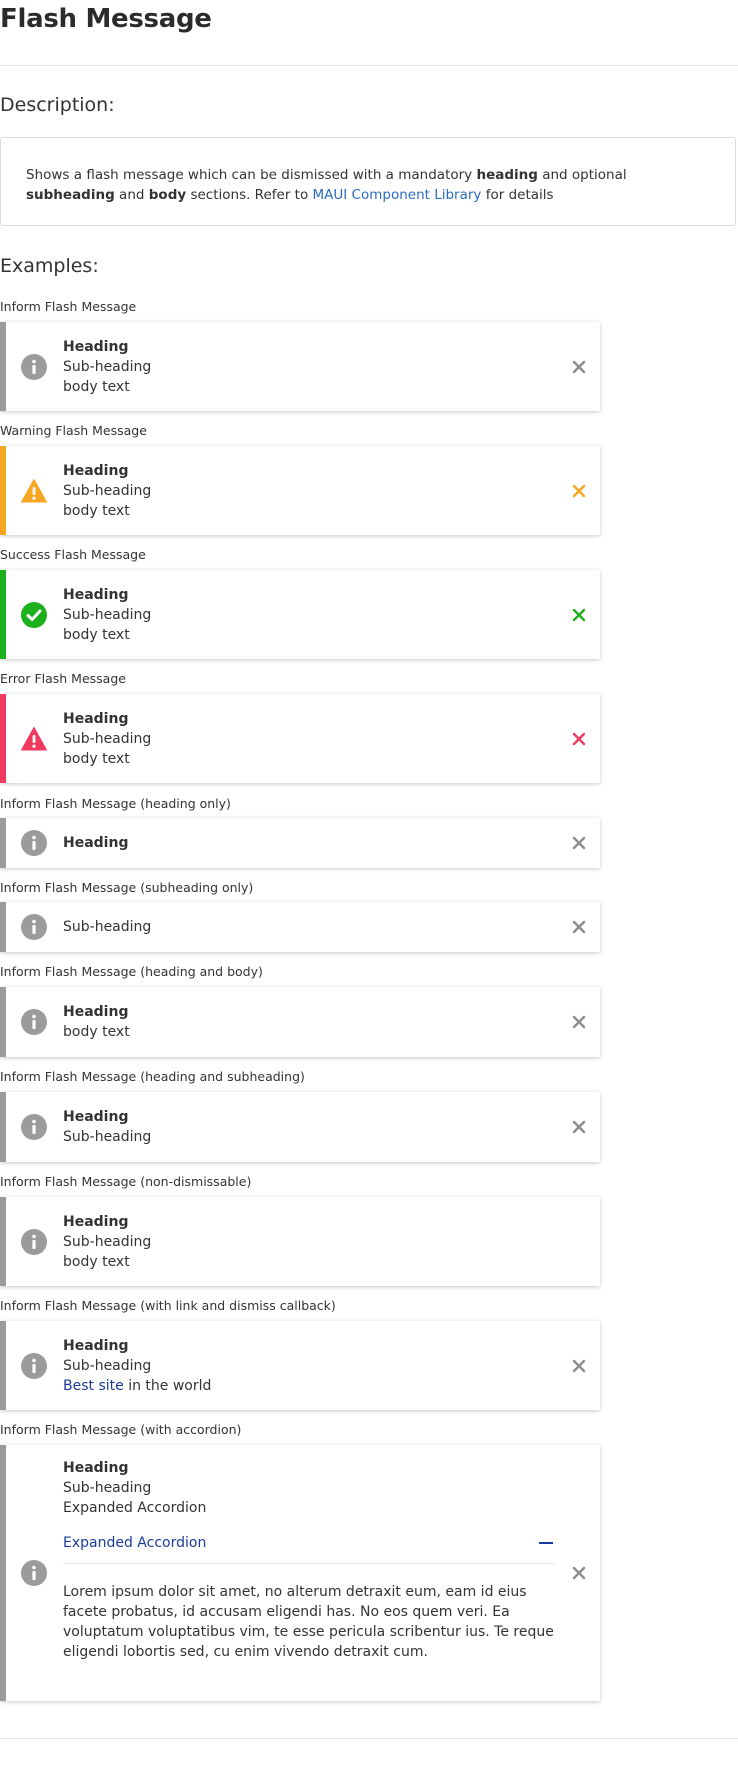 This screenshot has height=1769, width=738. I want to click on flash-message-heading-only: Heading, so click(300, 843).